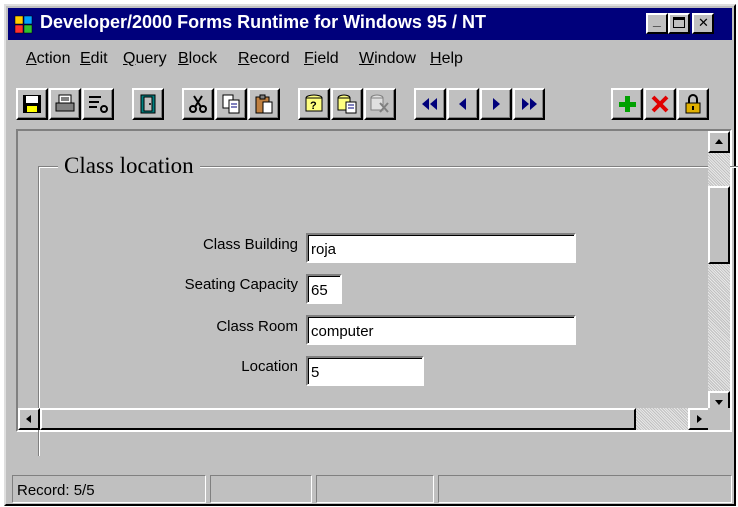  I want to click on menu-action: Action, so click(48, 59).